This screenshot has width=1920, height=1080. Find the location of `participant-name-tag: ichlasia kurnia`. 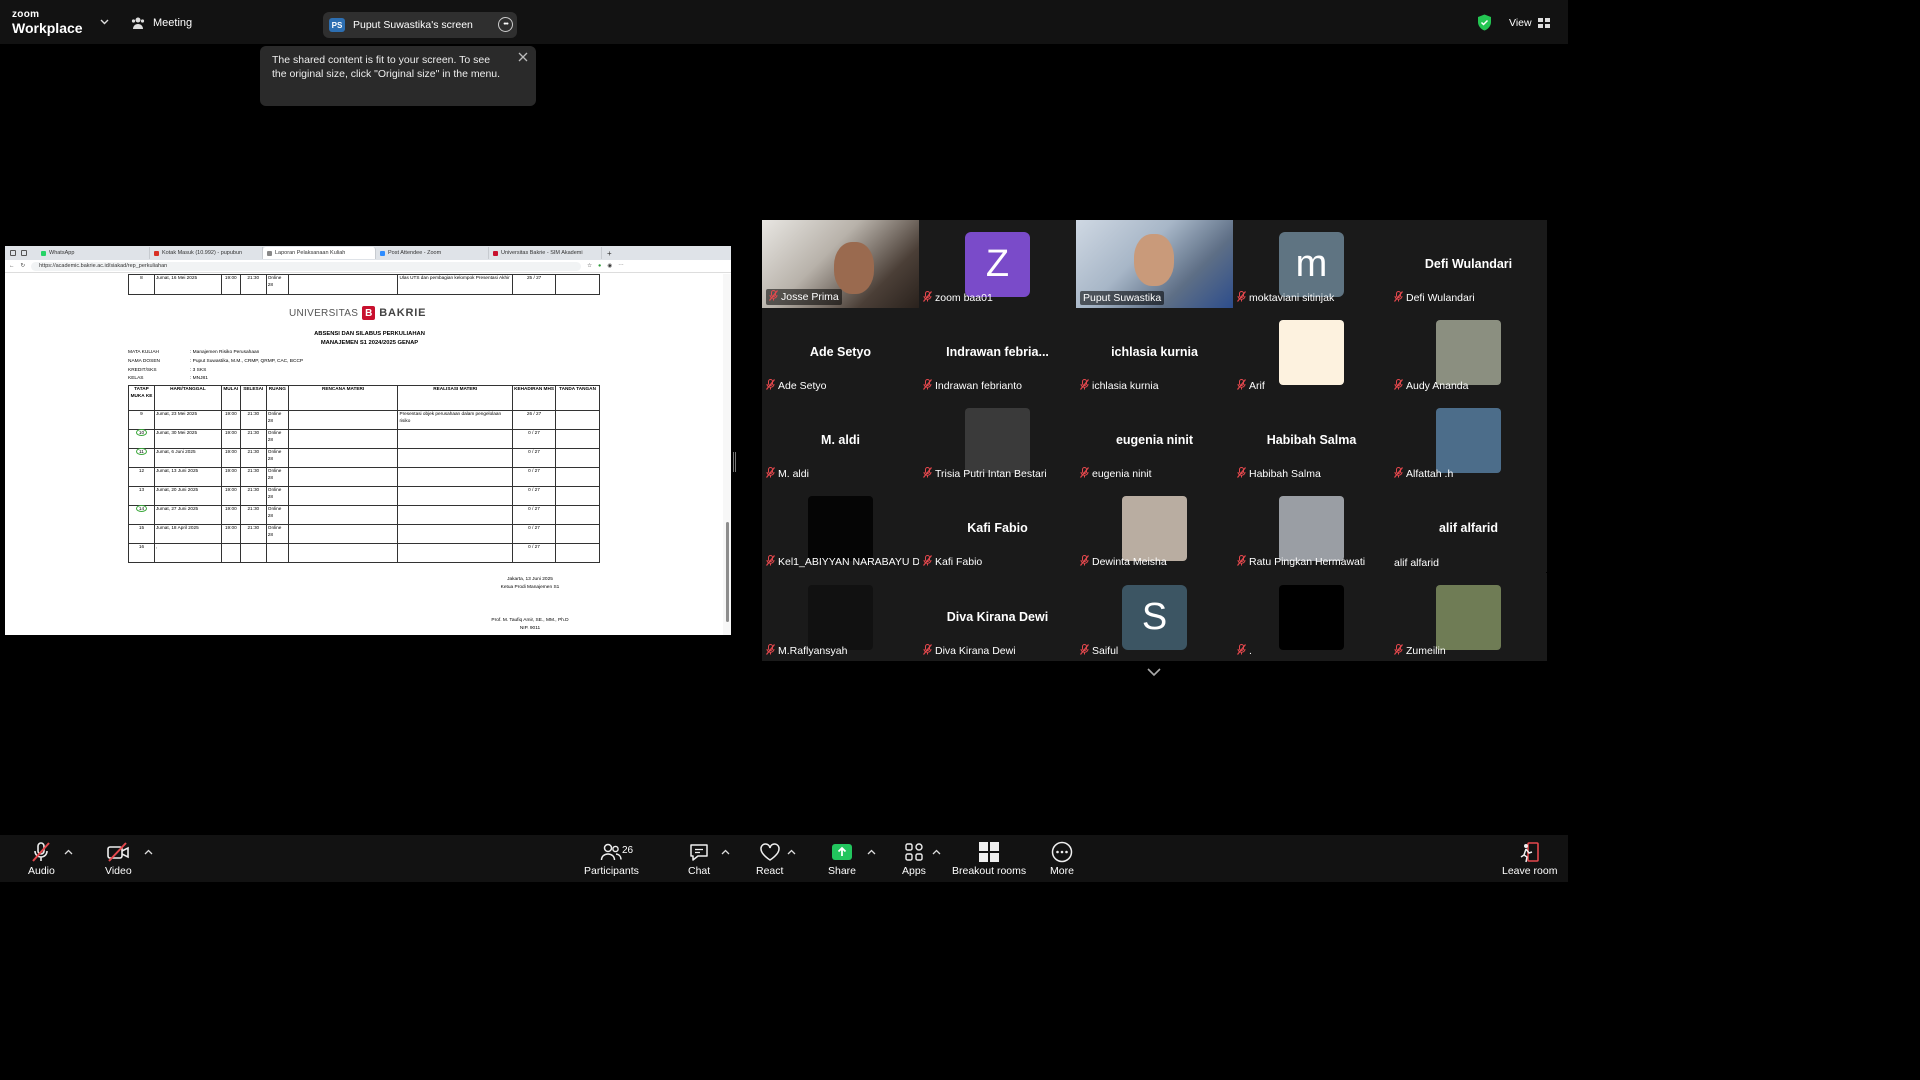

participant-name-tag: ichlasia kurnia is located at coordinates (1119, 386).